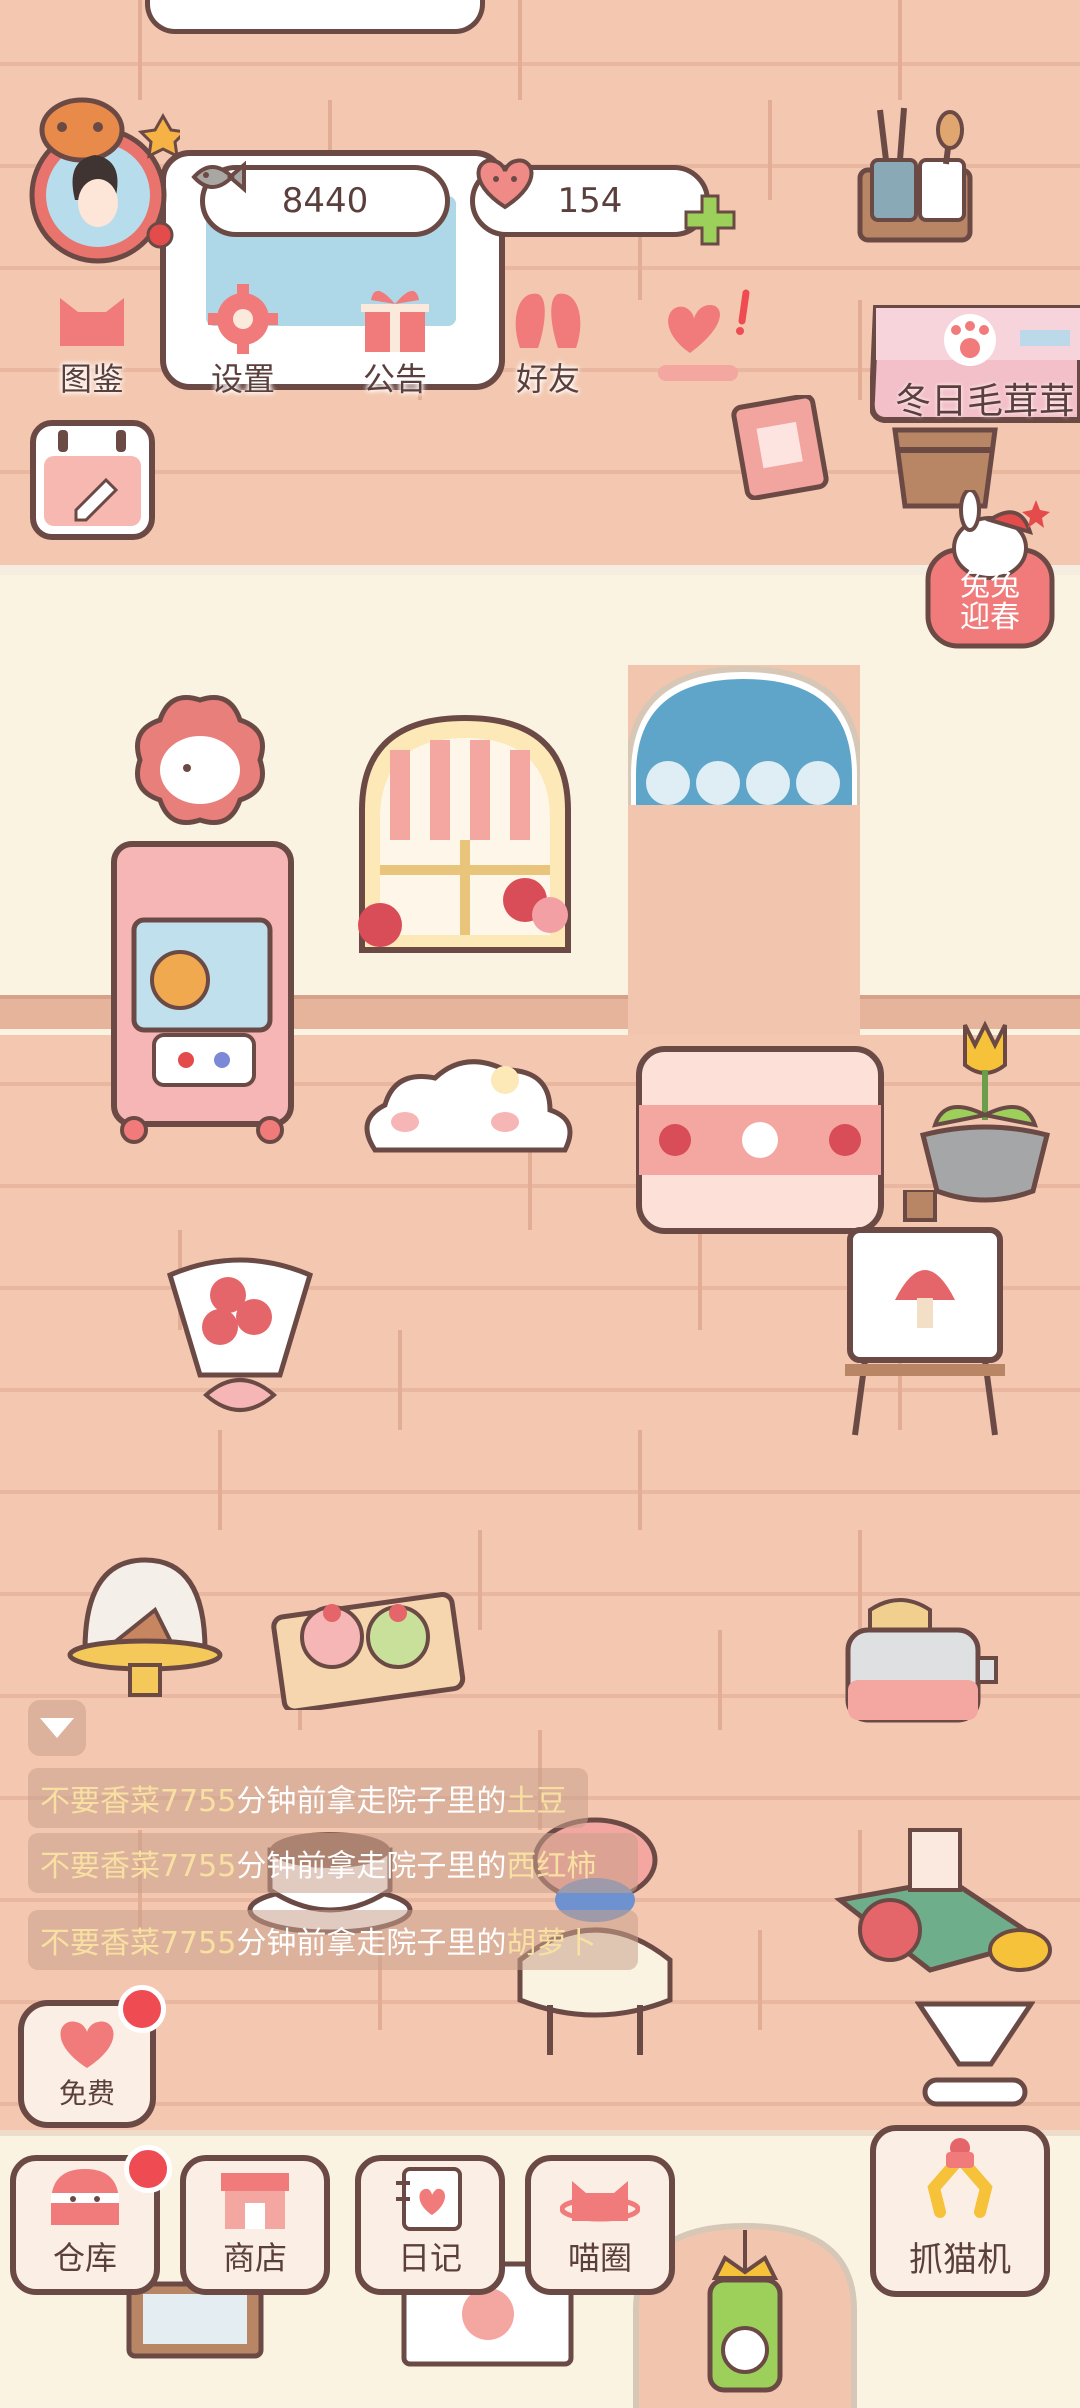  I want to click on flower-bouquet, so click(240, 1337).